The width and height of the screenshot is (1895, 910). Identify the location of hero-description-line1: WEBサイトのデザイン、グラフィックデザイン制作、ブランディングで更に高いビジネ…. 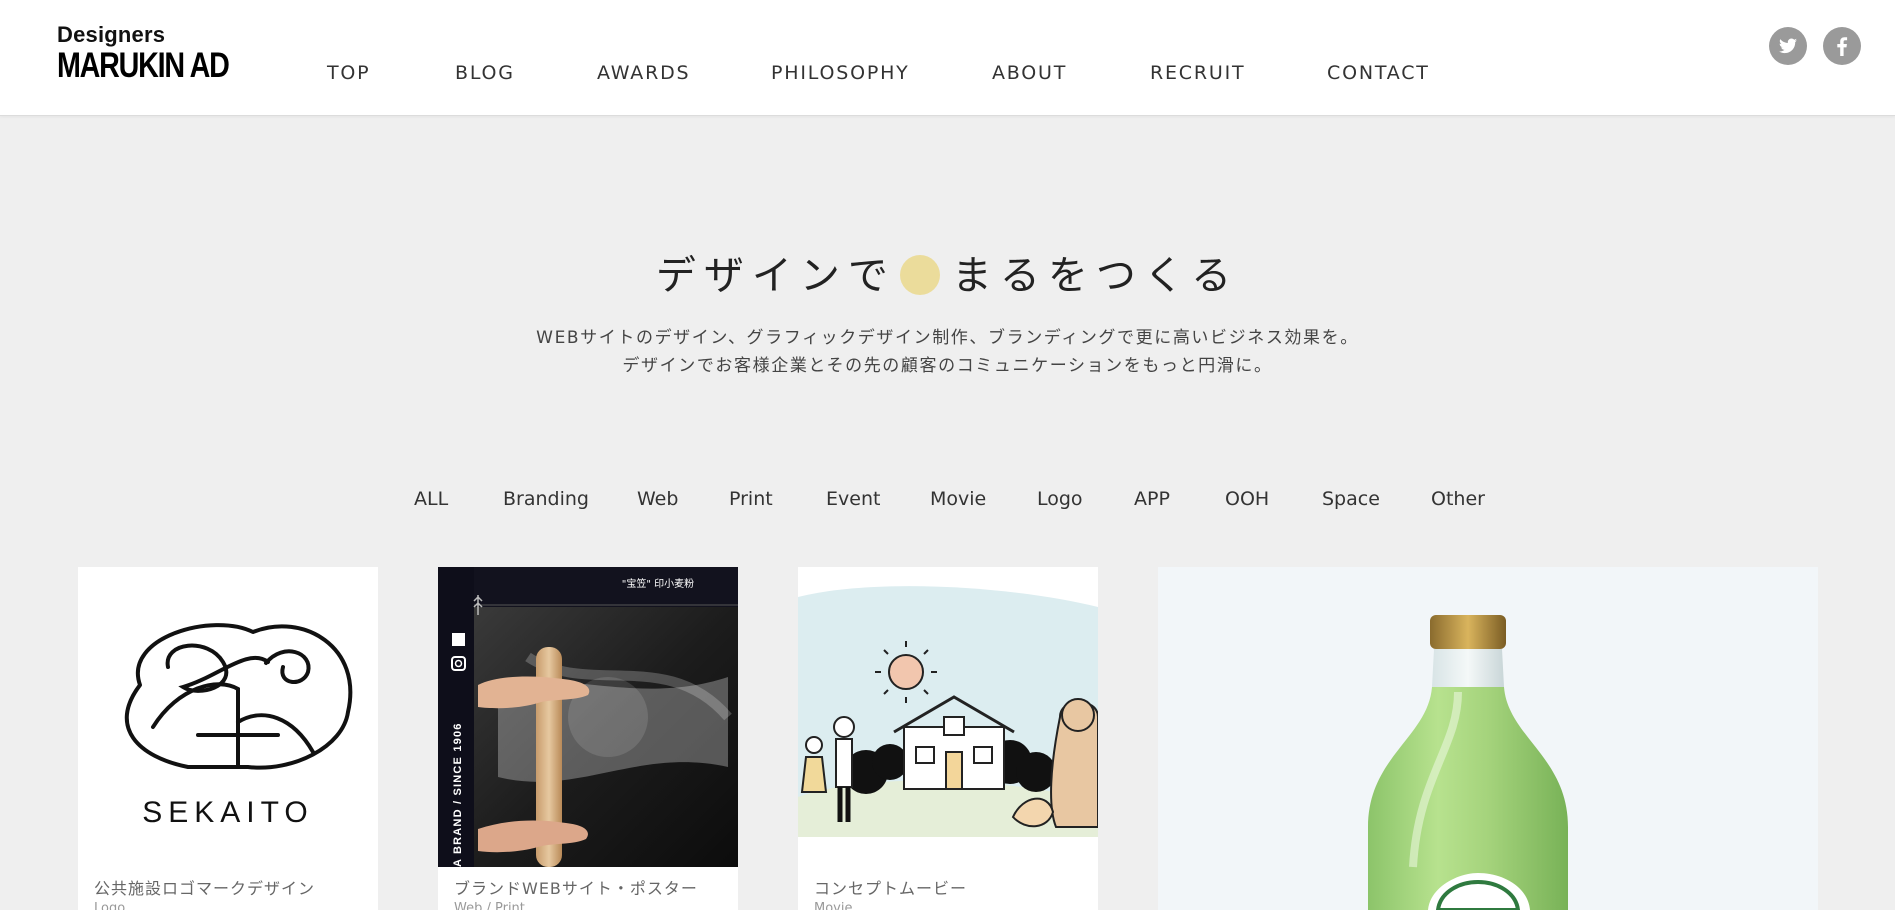
(947, 338).